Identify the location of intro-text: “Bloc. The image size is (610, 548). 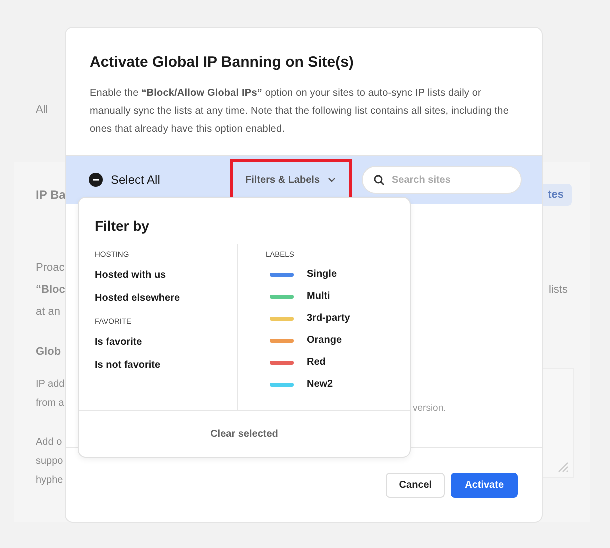
(51, 290).